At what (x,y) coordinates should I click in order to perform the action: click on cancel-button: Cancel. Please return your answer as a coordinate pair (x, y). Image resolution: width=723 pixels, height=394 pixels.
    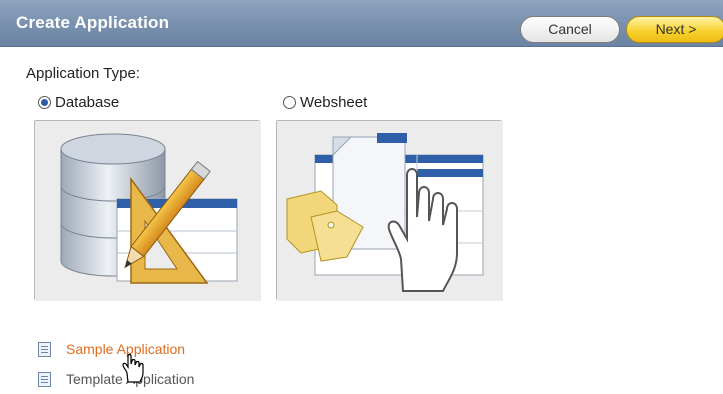
    Looking at the image, I should click on (570, 29).